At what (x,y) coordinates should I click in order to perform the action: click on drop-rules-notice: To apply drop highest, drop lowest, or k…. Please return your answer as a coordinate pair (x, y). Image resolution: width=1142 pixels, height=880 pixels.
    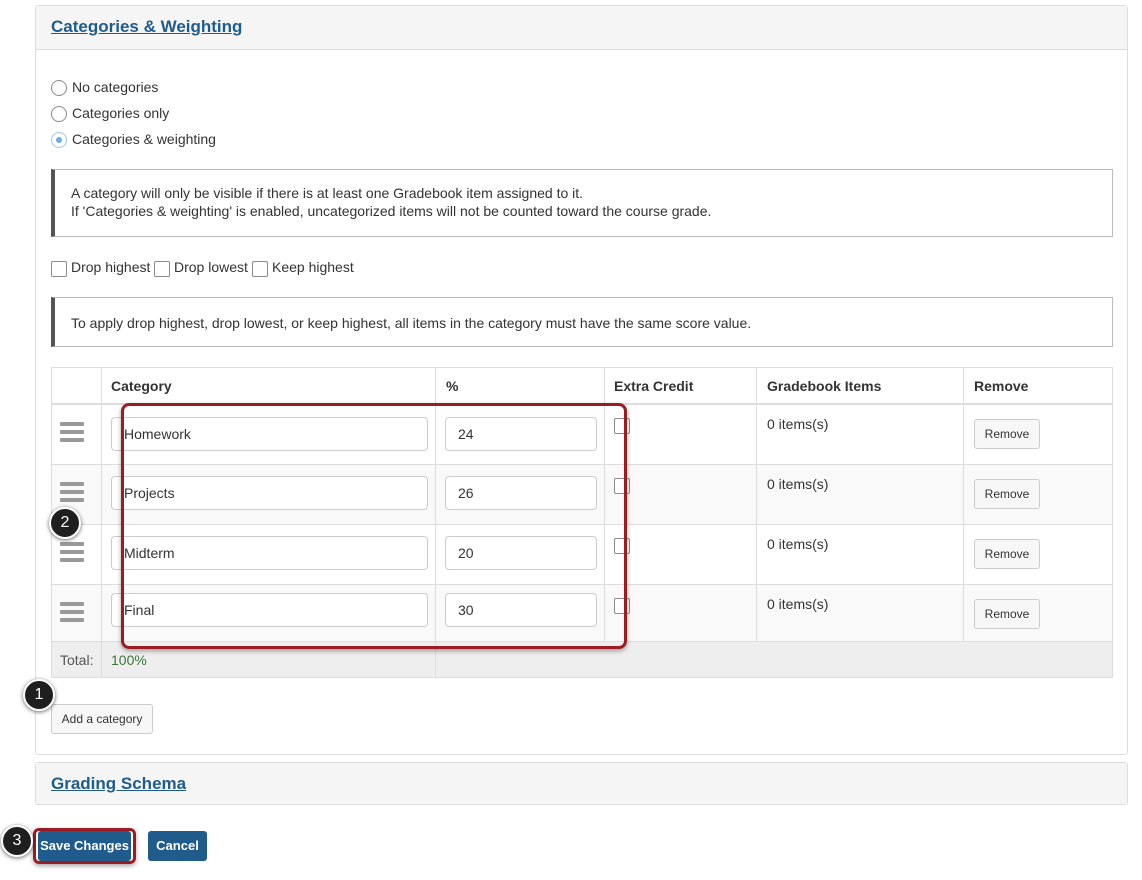
    Looking at the image, I should click on (582, 322).